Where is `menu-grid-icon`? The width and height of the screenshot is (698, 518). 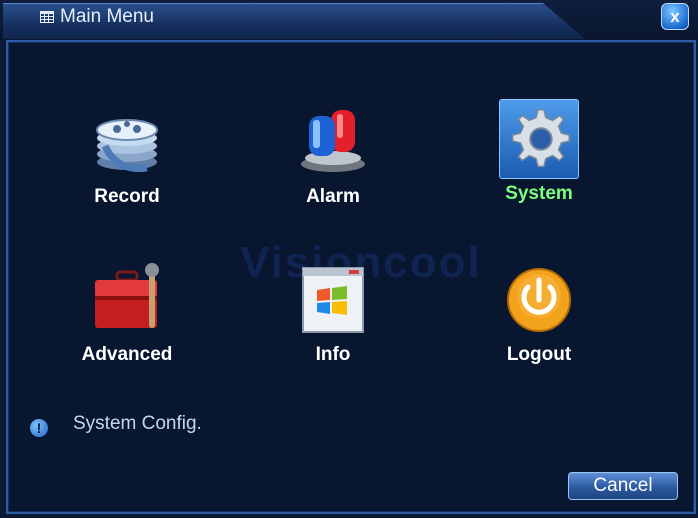 menu-grid-icon is located at coordinates (47, 17).